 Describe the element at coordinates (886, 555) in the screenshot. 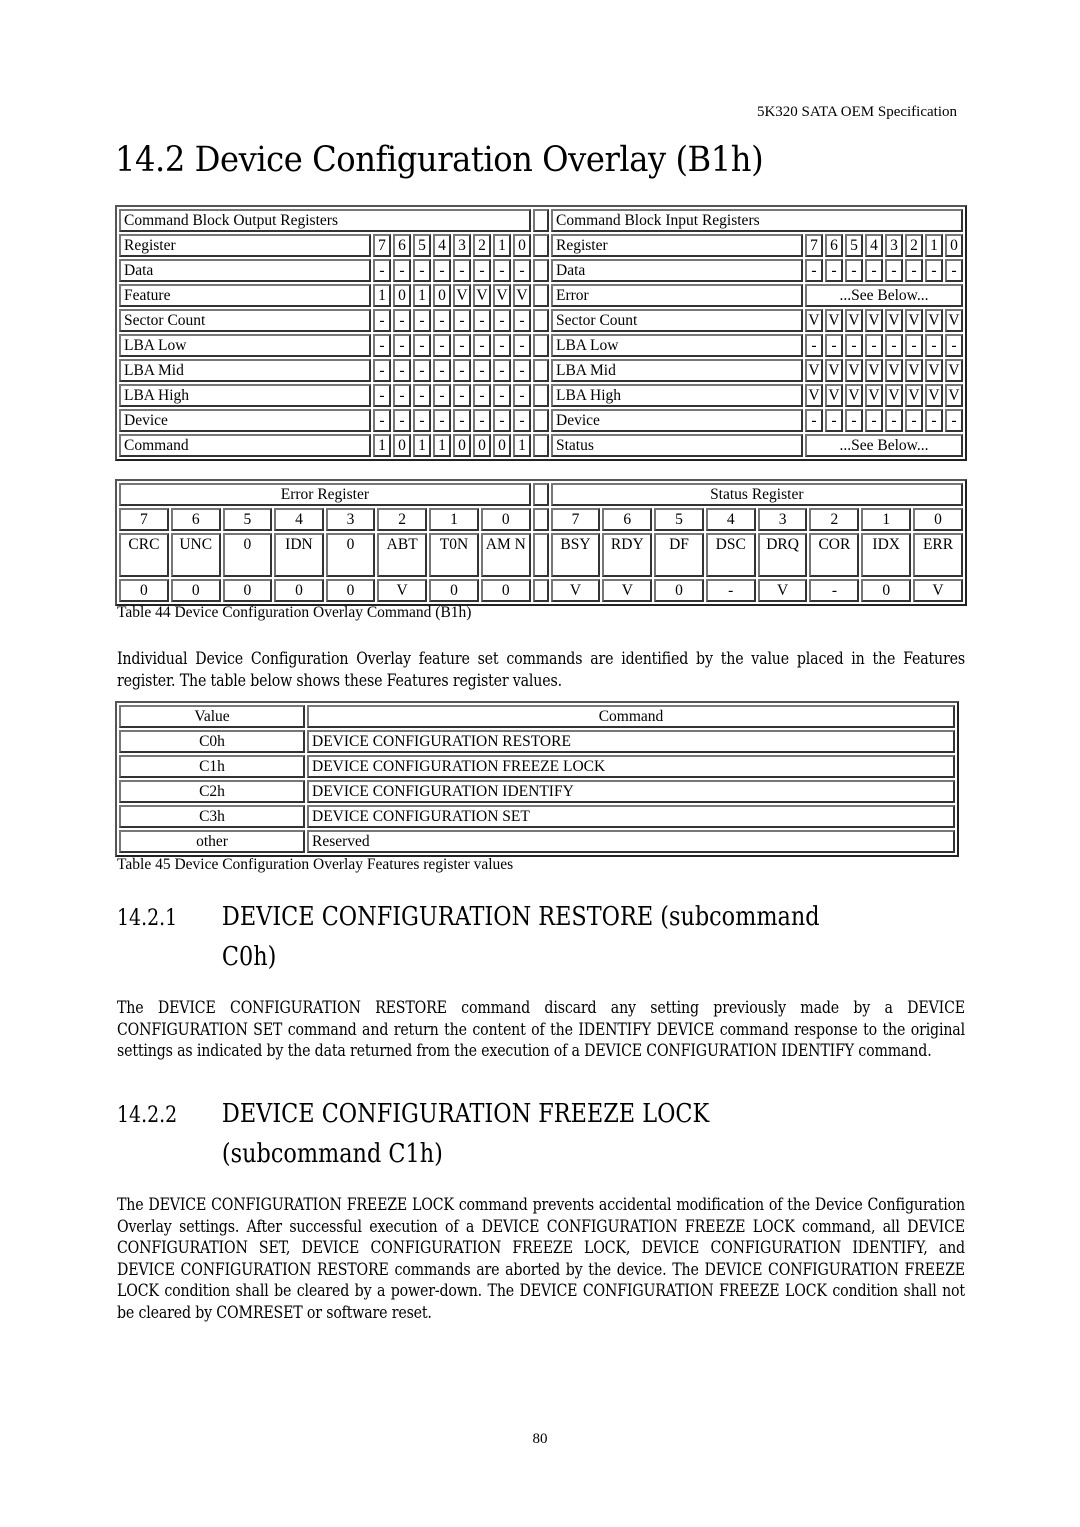

I see `status-bit-name: IDX` at that location.